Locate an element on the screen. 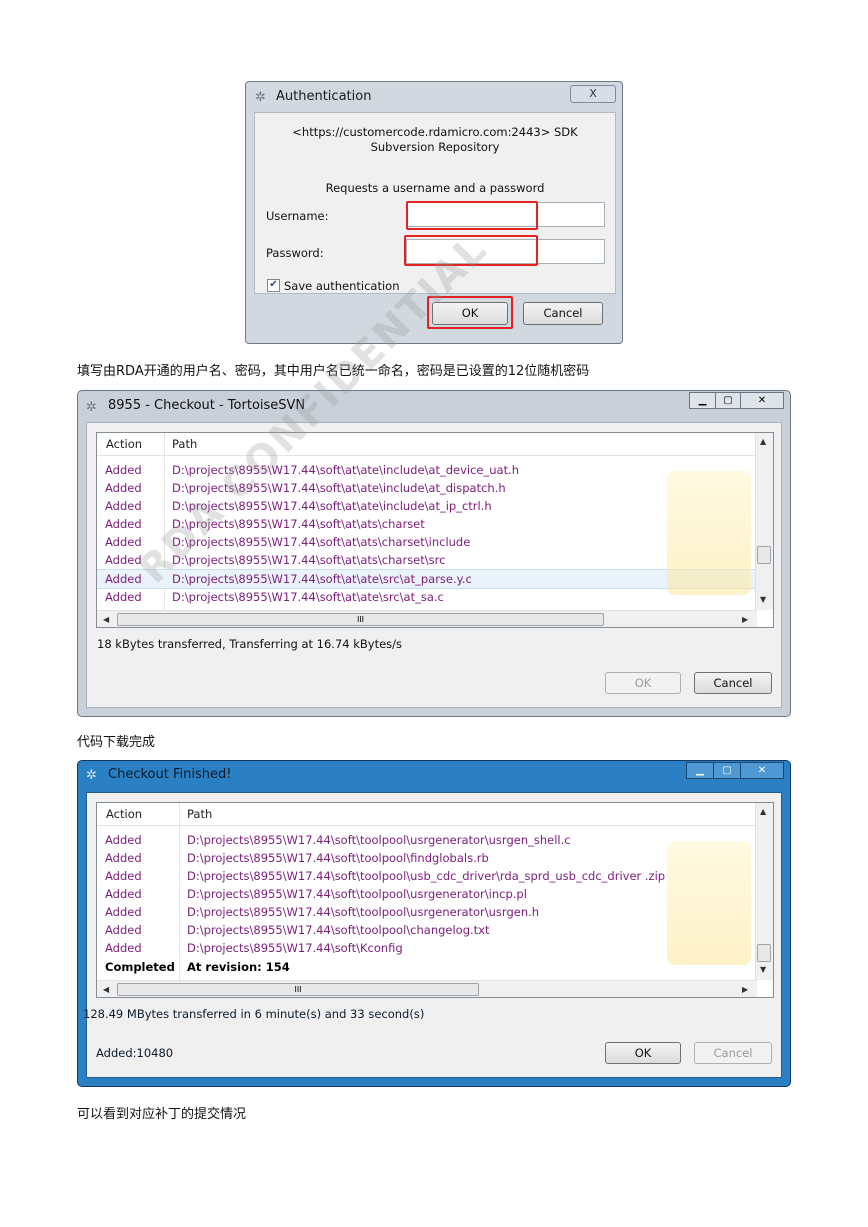  request-text: Requests a username and a password is located at coordinates (435, 188).